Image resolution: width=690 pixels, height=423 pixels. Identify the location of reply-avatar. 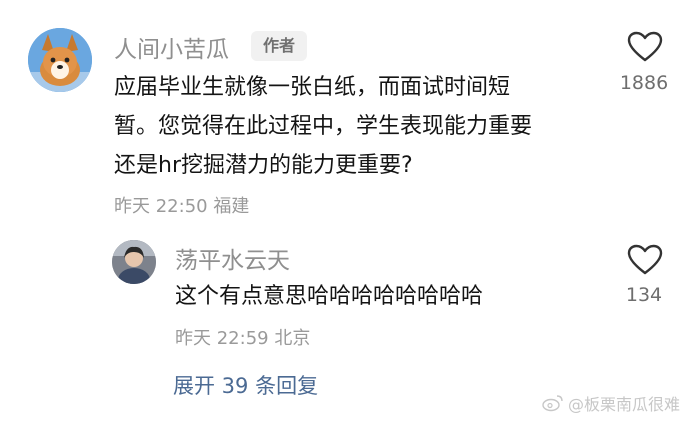
(134, 262).